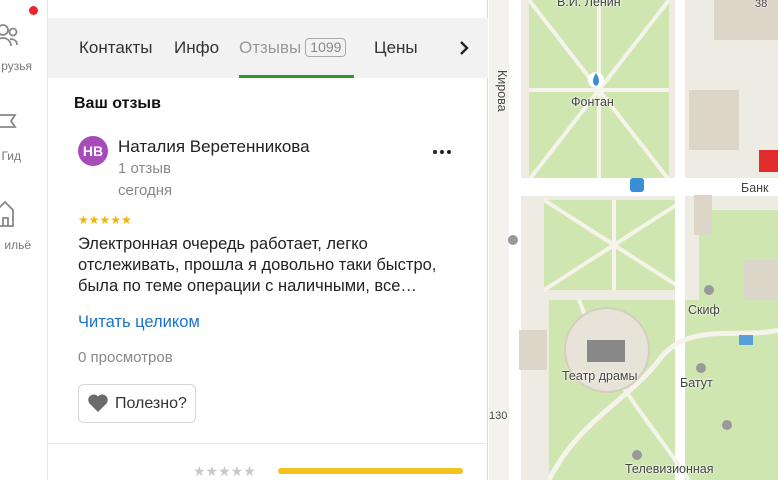 This screenshot has height=480, width=778. What do you see at coordinates (125, 357) in the screenshot?
I see `views-count: 0 просмотров` at bounding box center [125, 357].